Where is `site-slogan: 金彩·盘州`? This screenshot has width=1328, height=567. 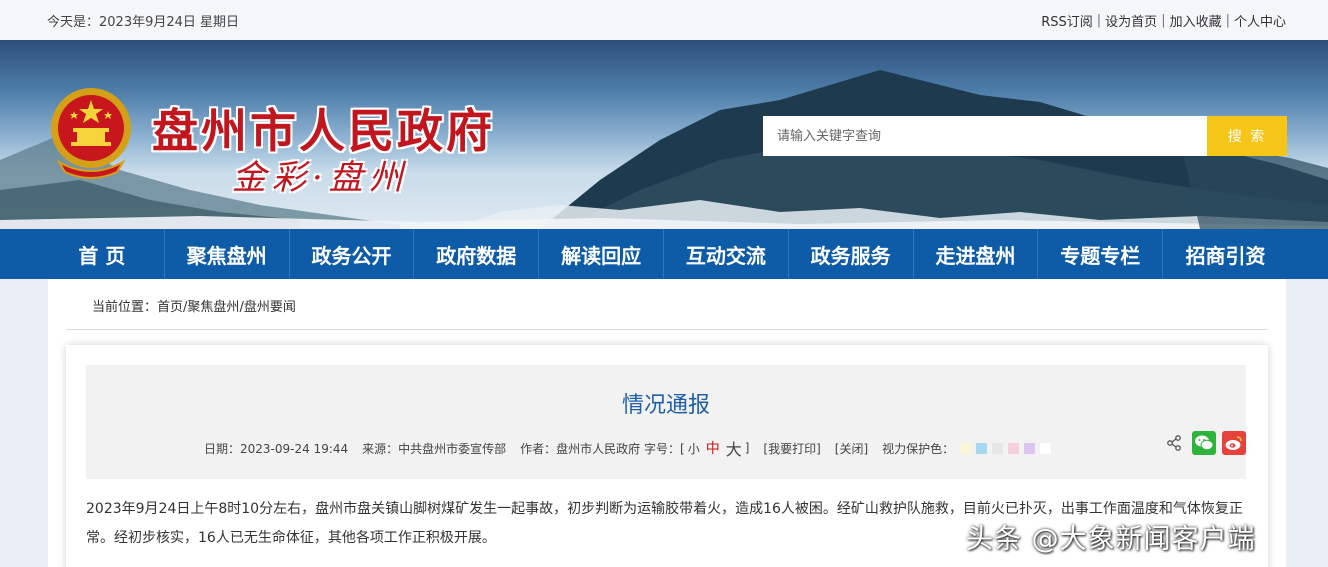 site-slogan: 金彩·盘州 is located at coordinates (320, 178).